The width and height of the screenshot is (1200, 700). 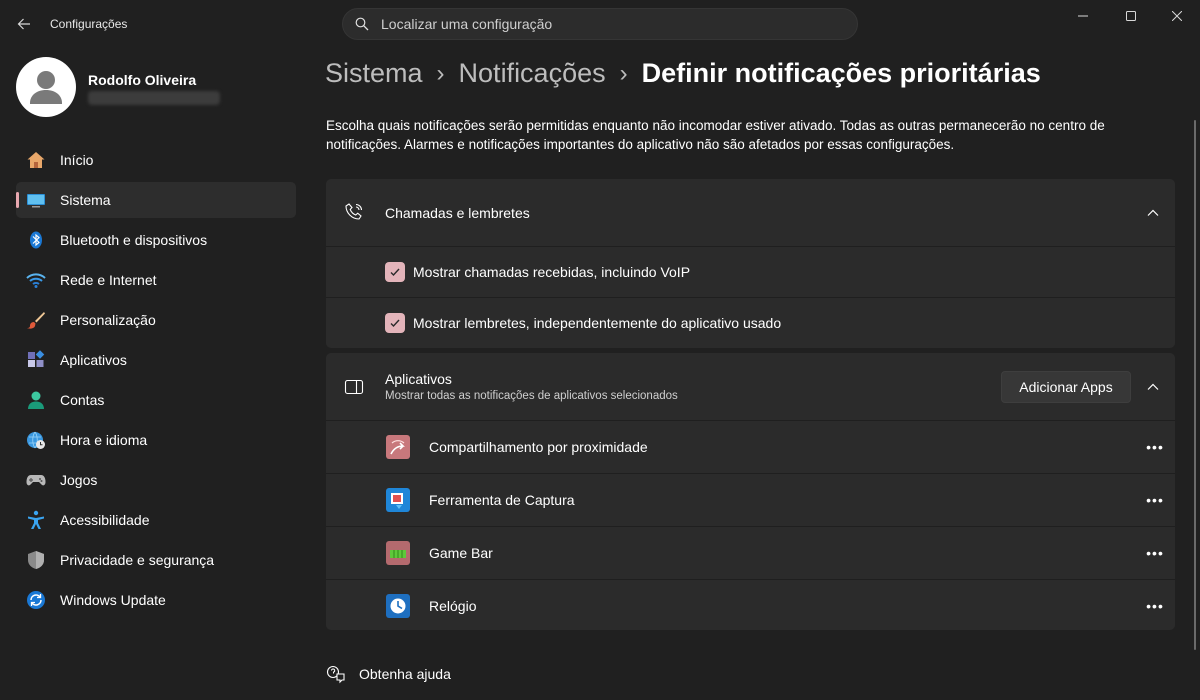 What do you see at coordinates (461, 553) in the screenshot?
I see `app-label: Game Bar` at bounding box center [461, 553].